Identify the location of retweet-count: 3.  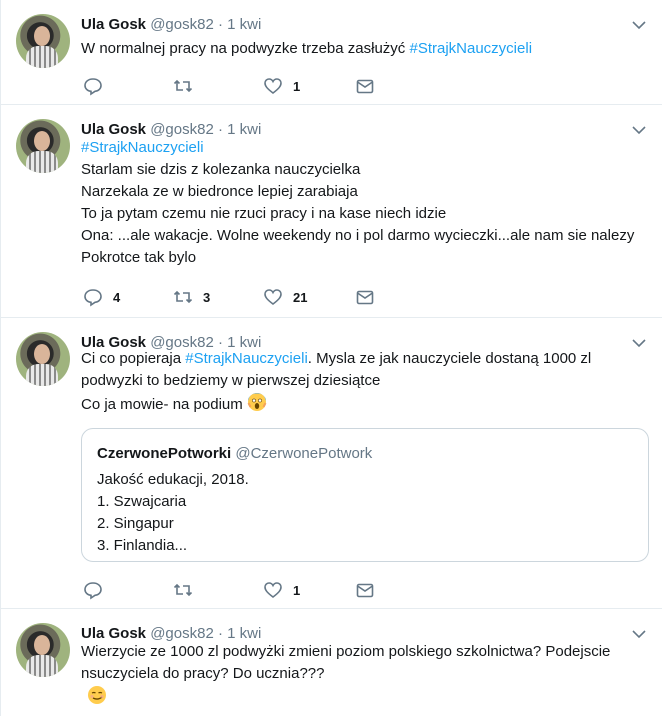
(207, 297).